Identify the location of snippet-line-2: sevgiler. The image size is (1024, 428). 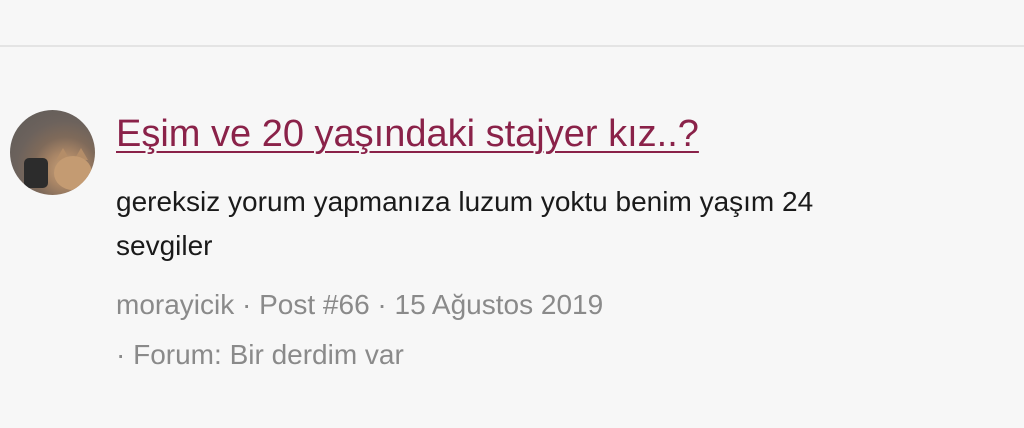
(164, 245).